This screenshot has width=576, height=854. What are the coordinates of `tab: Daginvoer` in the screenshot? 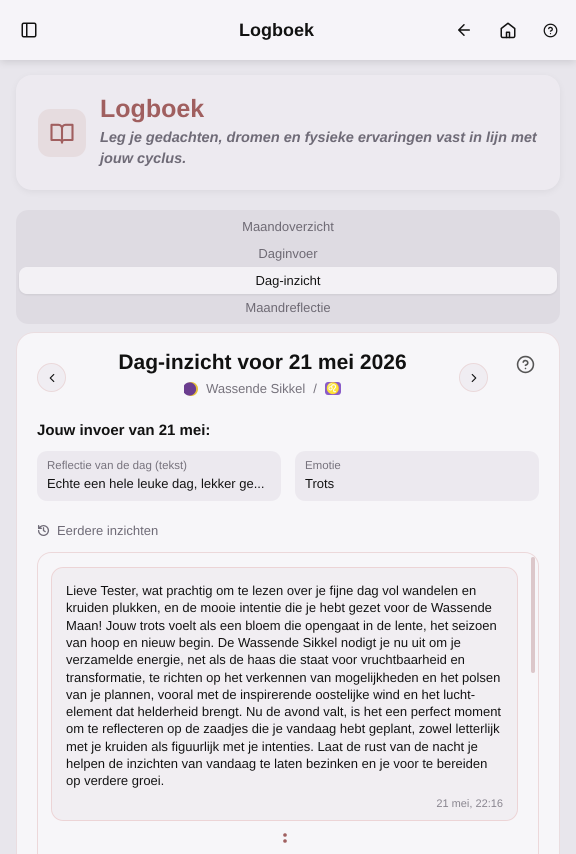 It's located at (288, 254).